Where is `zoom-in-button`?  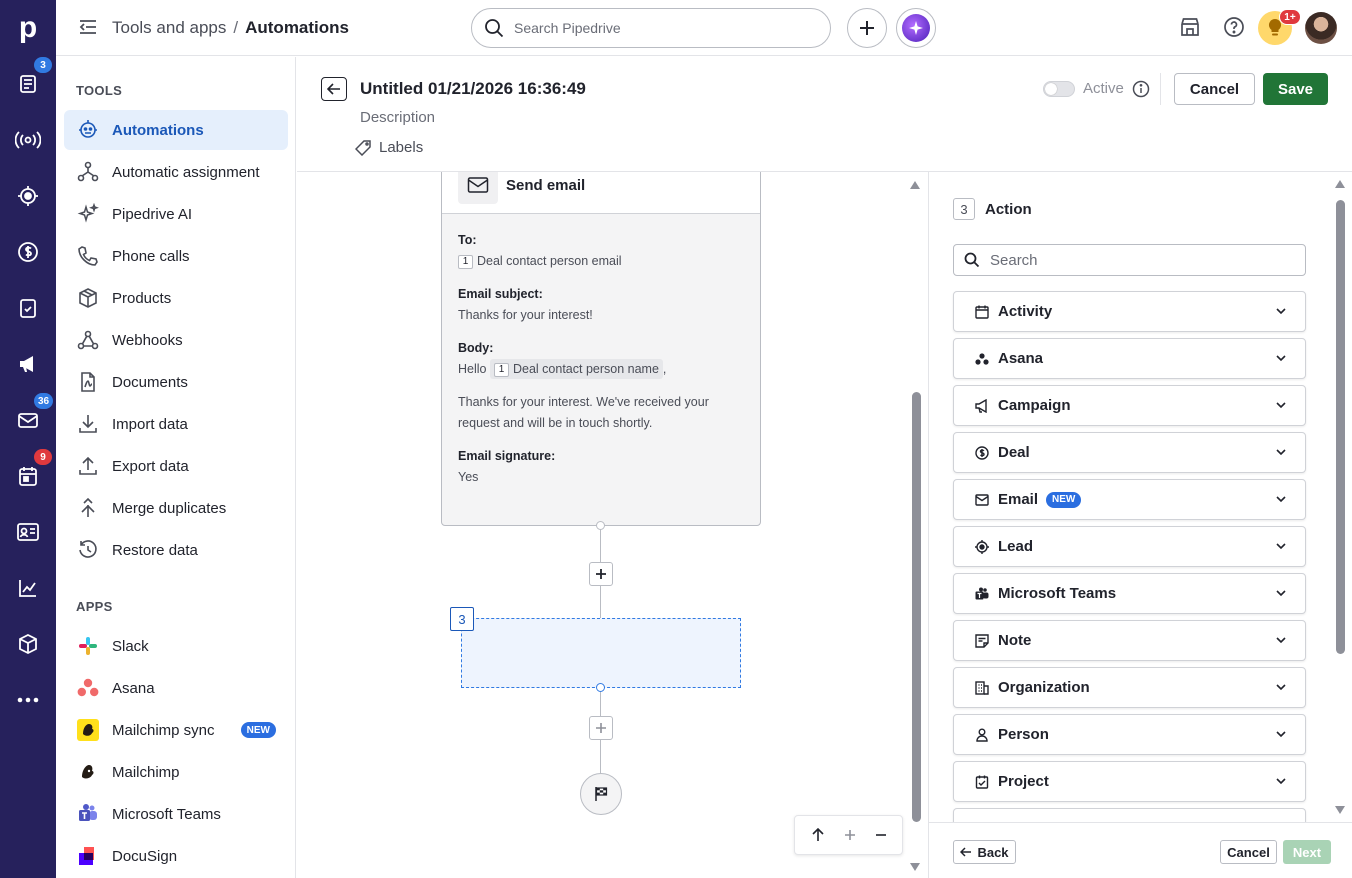
zoom-in-button is located at coordinates (850, 835).